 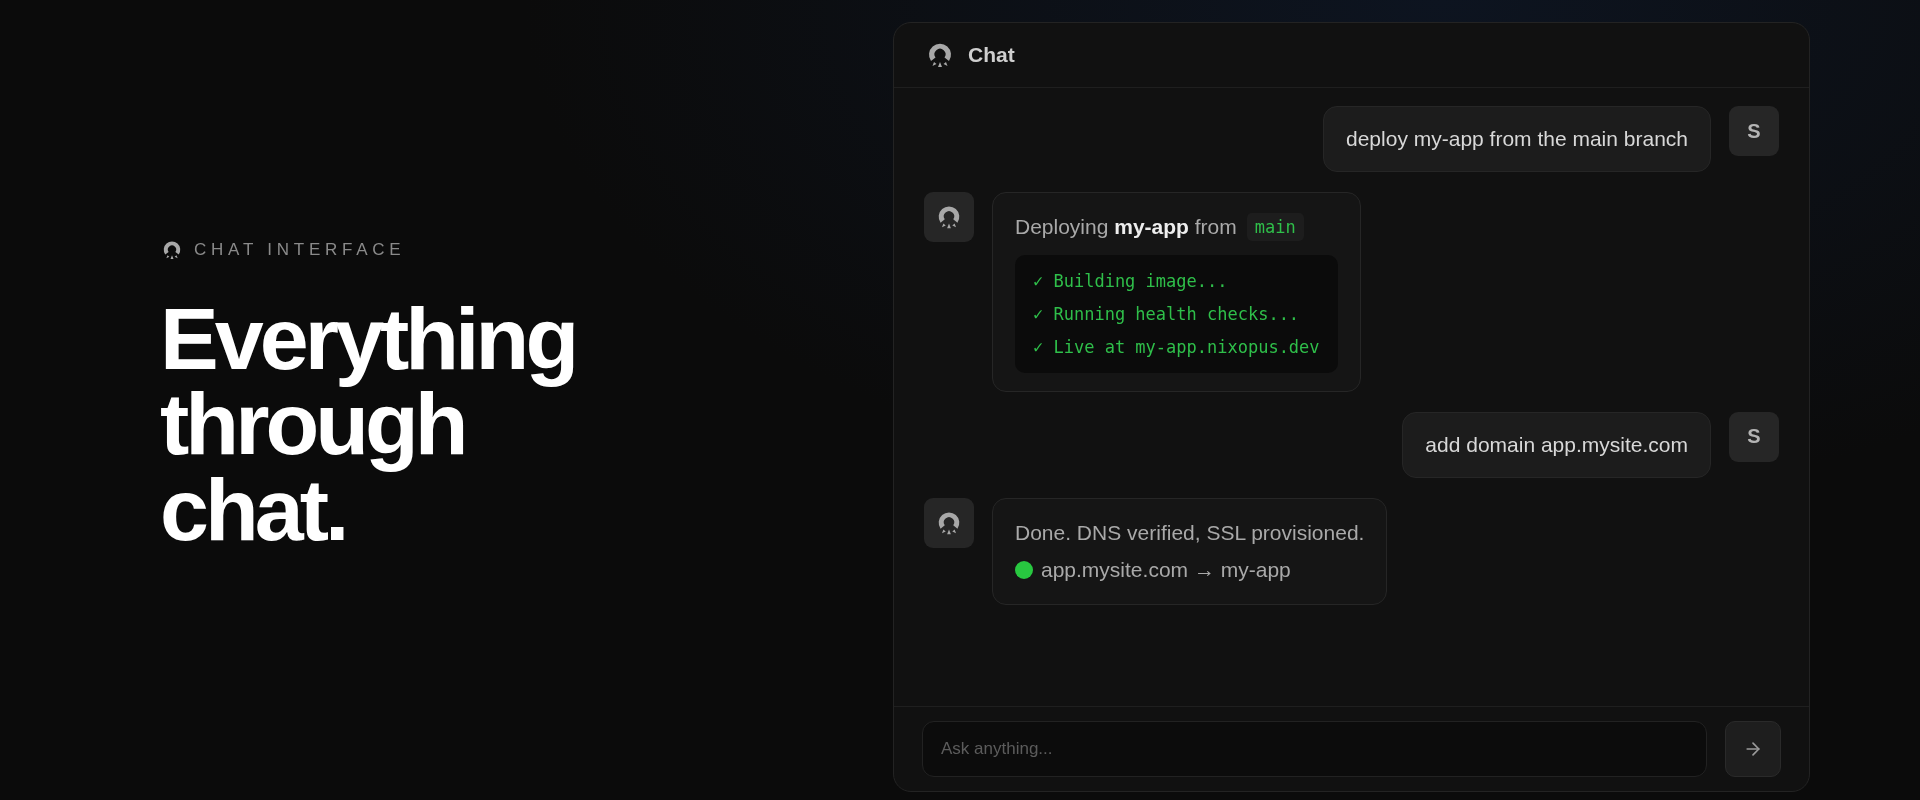 What do you see at coordinates (1556, 444) in the screenshot?
I see `user-message: add domain app.mysite.com` at bounding box center [1556, 444].